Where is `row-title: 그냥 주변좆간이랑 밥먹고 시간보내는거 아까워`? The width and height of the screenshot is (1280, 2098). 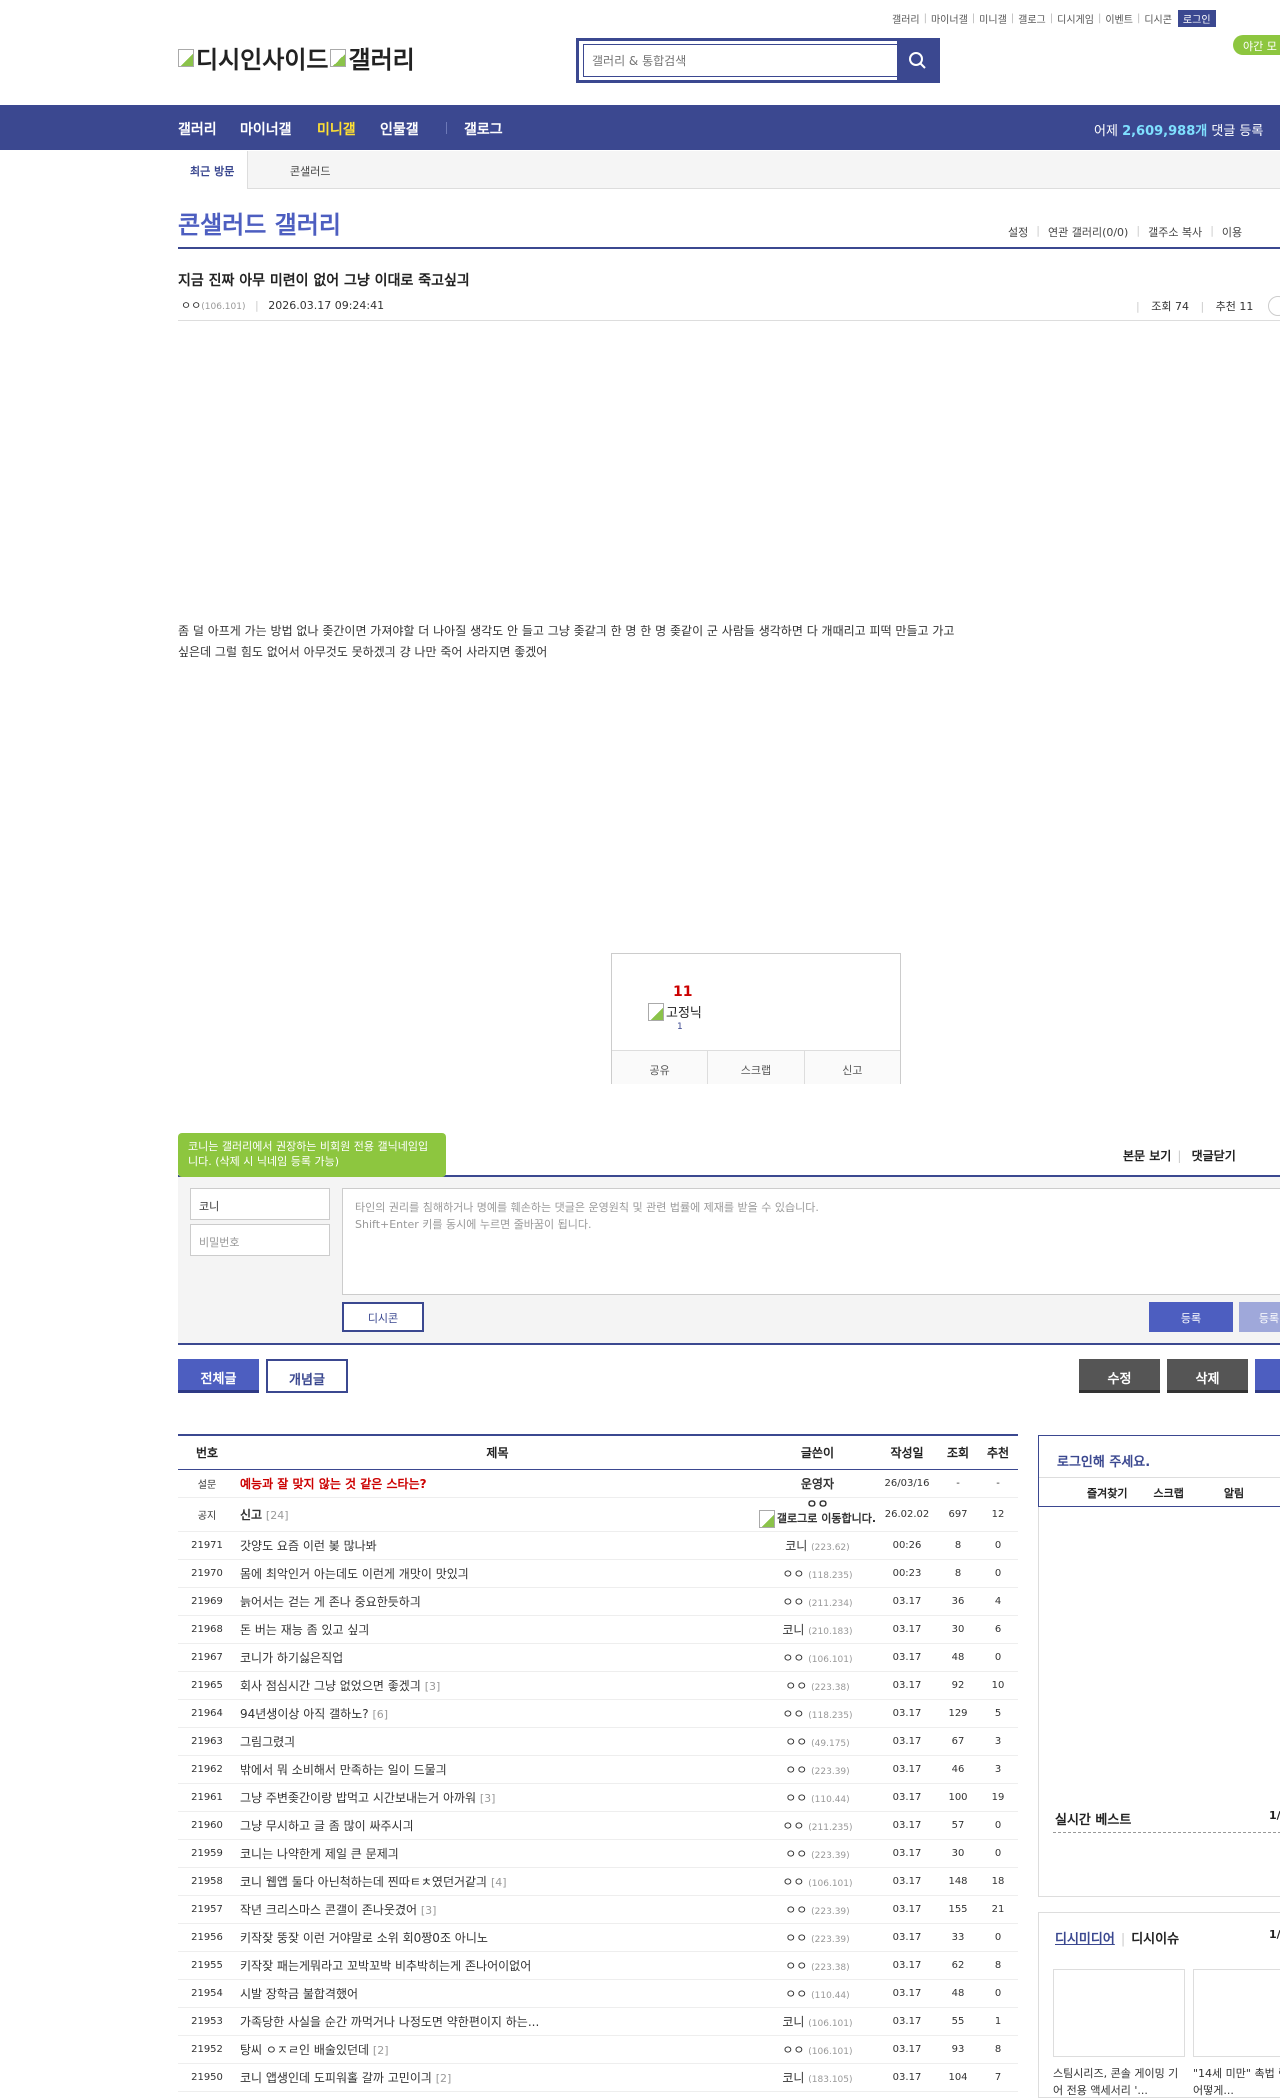
row-title: 그냥 주변좆간이랑 밥먹고 시간보내는거 아까워 is located at coordinates (358, 1798).